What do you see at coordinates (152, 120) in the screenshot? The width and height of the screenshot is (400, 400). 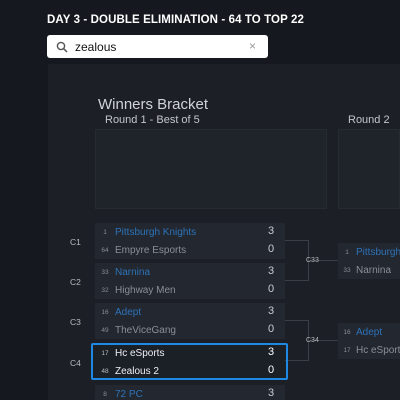 I see `round-1-label: Round 1 - Best of 5` at bounding box center [152, 120].